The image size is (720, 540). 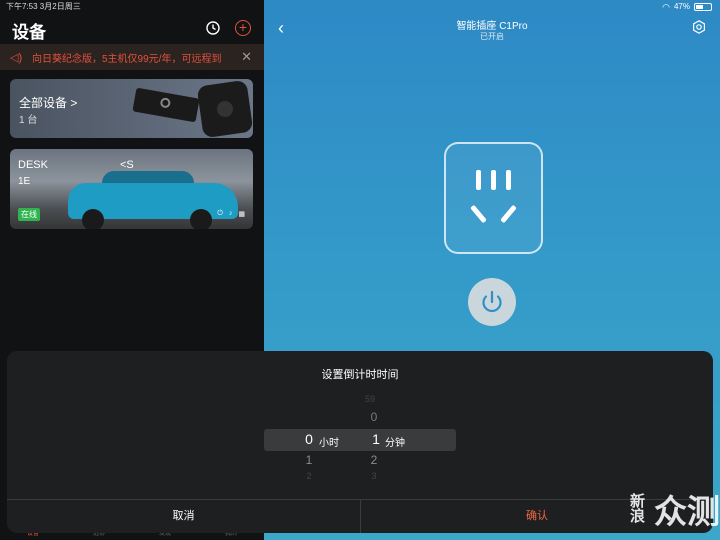 I want to click on device-card-desk: DESK <S 1E 在线 ⏻ ♪ ▦, so click(x=131, y=189).